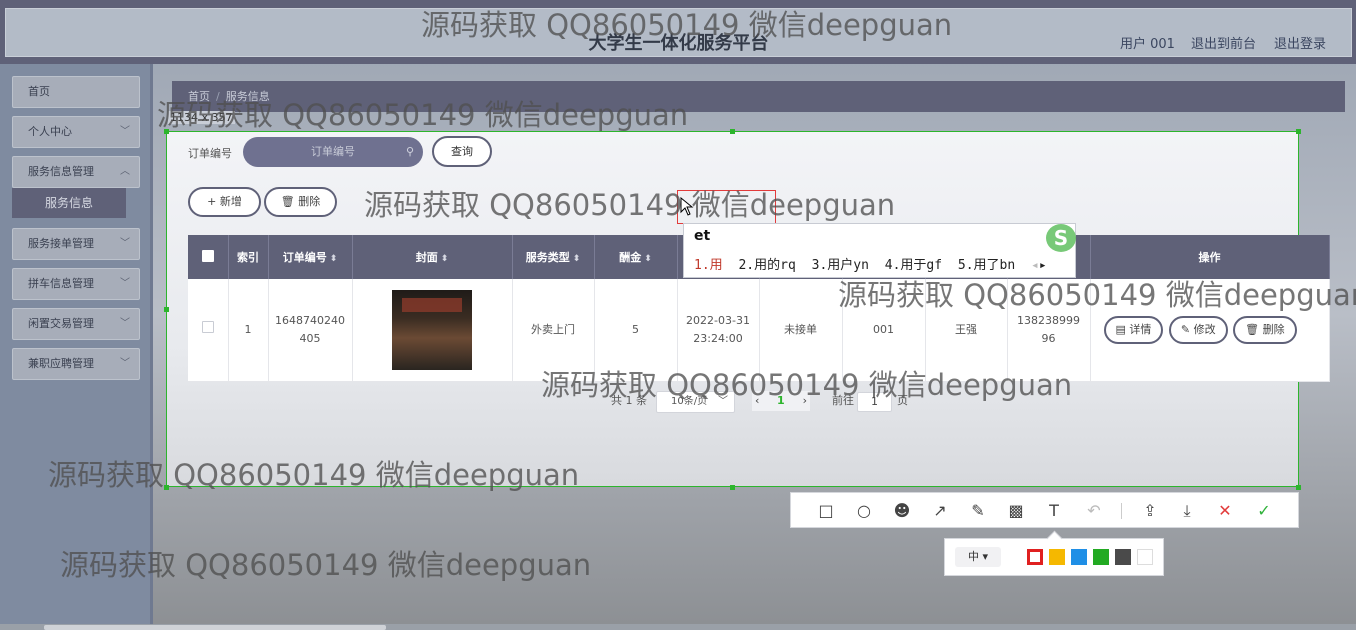 The image size is (1356, 630). What do you see at coordinates (210, 153) in the screenshot?
I see `search-label: 订单编号` at bounding box center [210, 153].